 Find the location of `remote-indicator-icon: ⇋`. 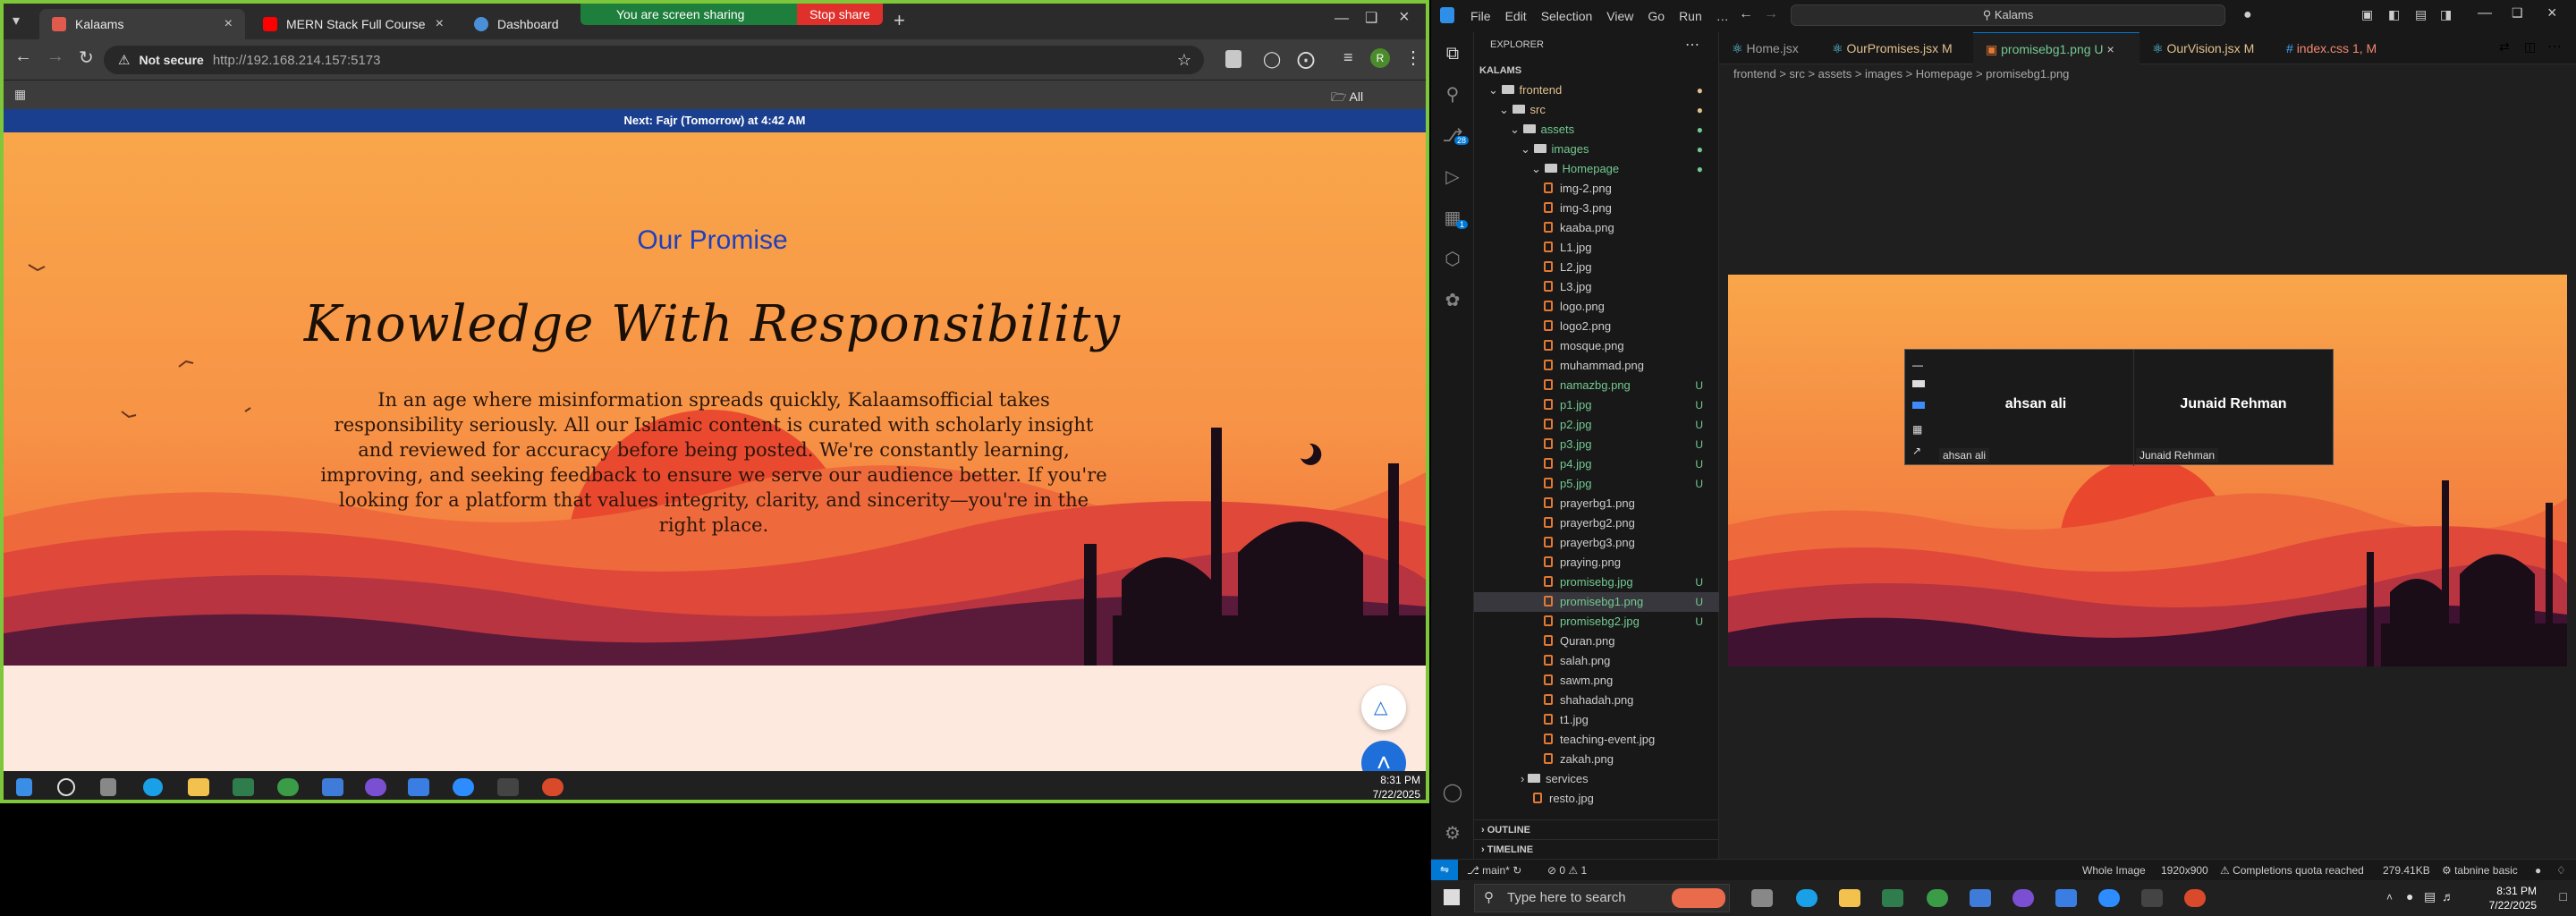

remote-indicator-icon: ⇋ is located at coordinates (1444, 870).